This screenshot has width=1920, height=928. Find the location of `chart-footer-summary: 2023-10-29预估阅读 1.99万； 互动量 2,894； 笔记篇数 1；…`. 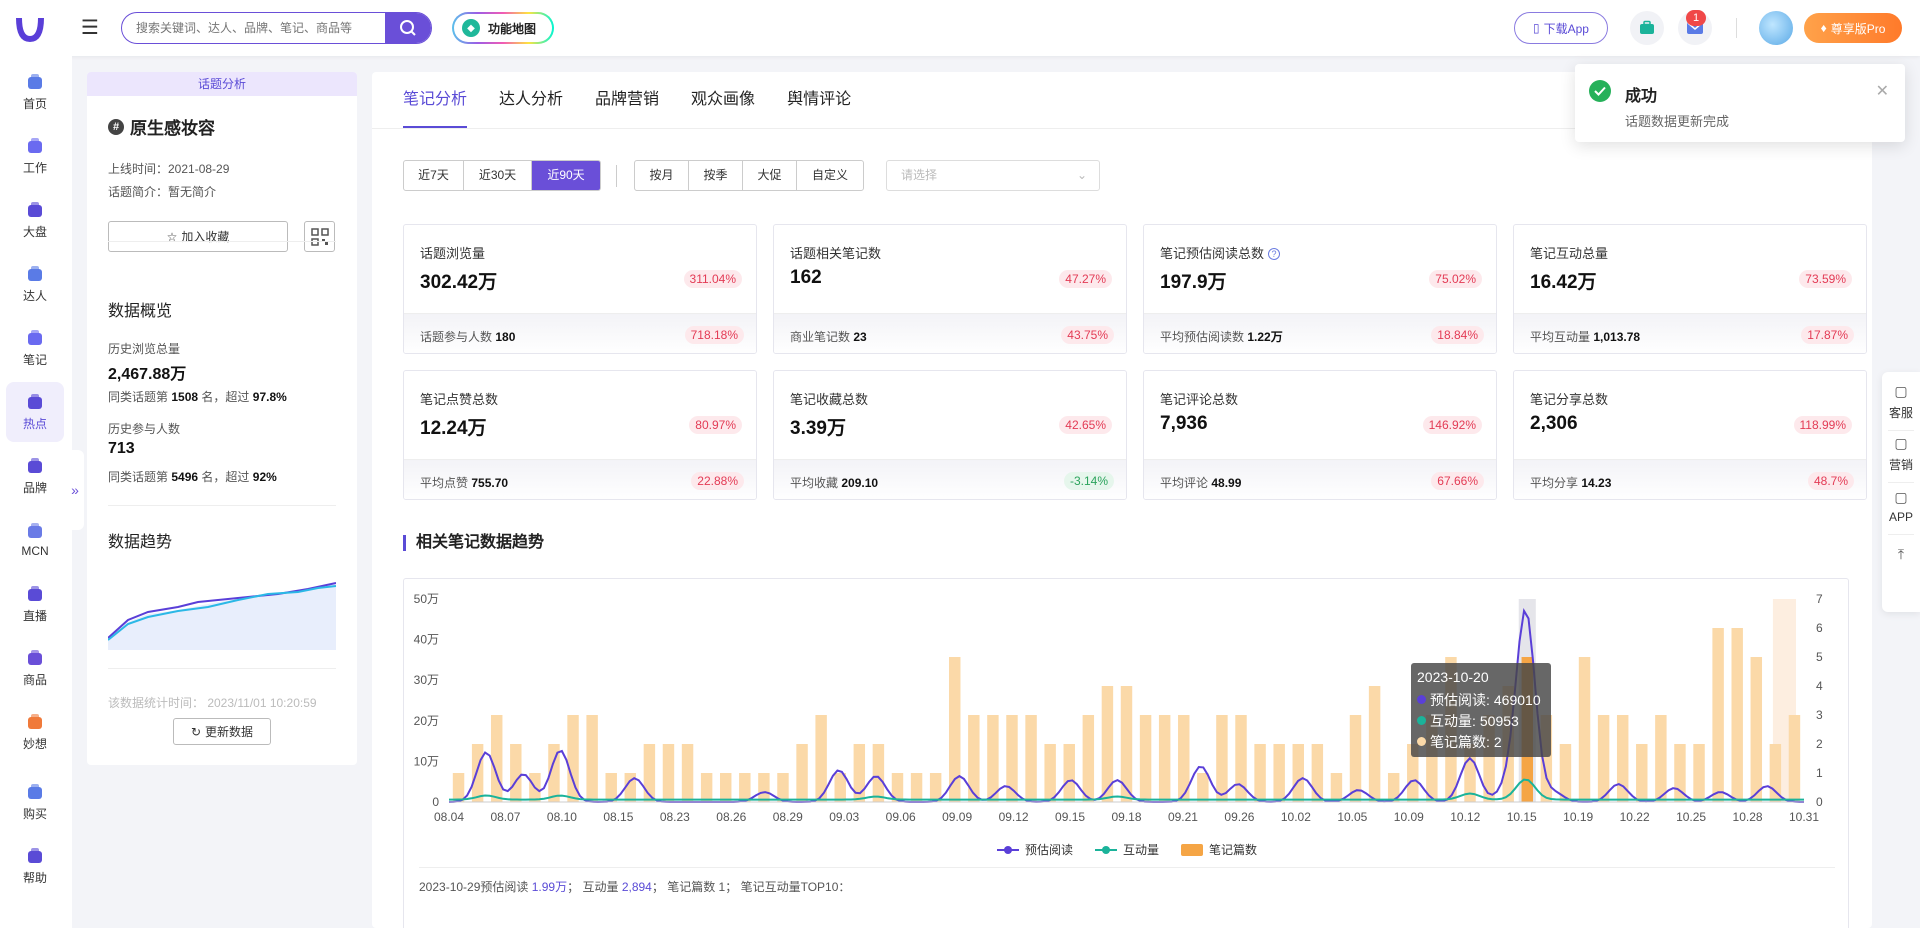

chart-footer-summary: 2023-10-29预估阅读 1.99万； 互动量 2,894； 笔记篇数 1；… is located at coordinates (635, 887).